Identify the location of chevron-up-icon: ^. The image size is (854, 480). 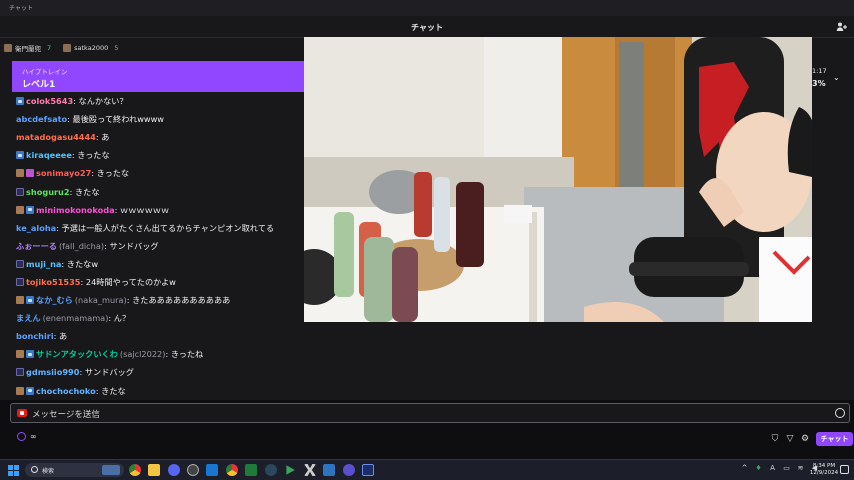
(744, 468).